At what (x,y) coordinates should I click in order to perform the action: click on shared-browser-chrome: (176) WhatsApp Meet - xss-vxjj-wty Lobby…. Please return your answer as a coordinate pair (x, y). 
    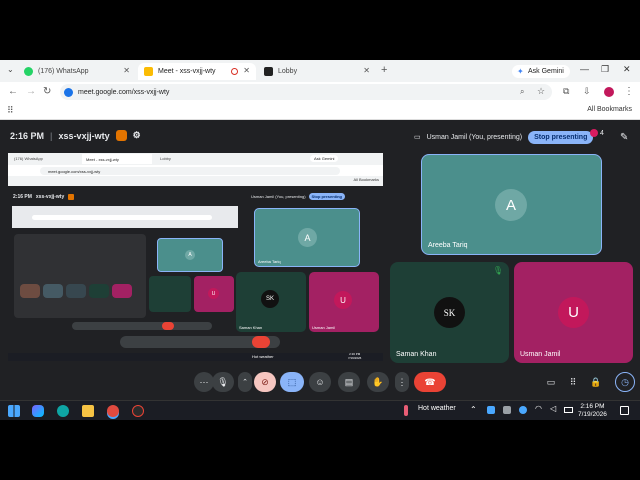
    Looking at the image, I should click on (195, 169).